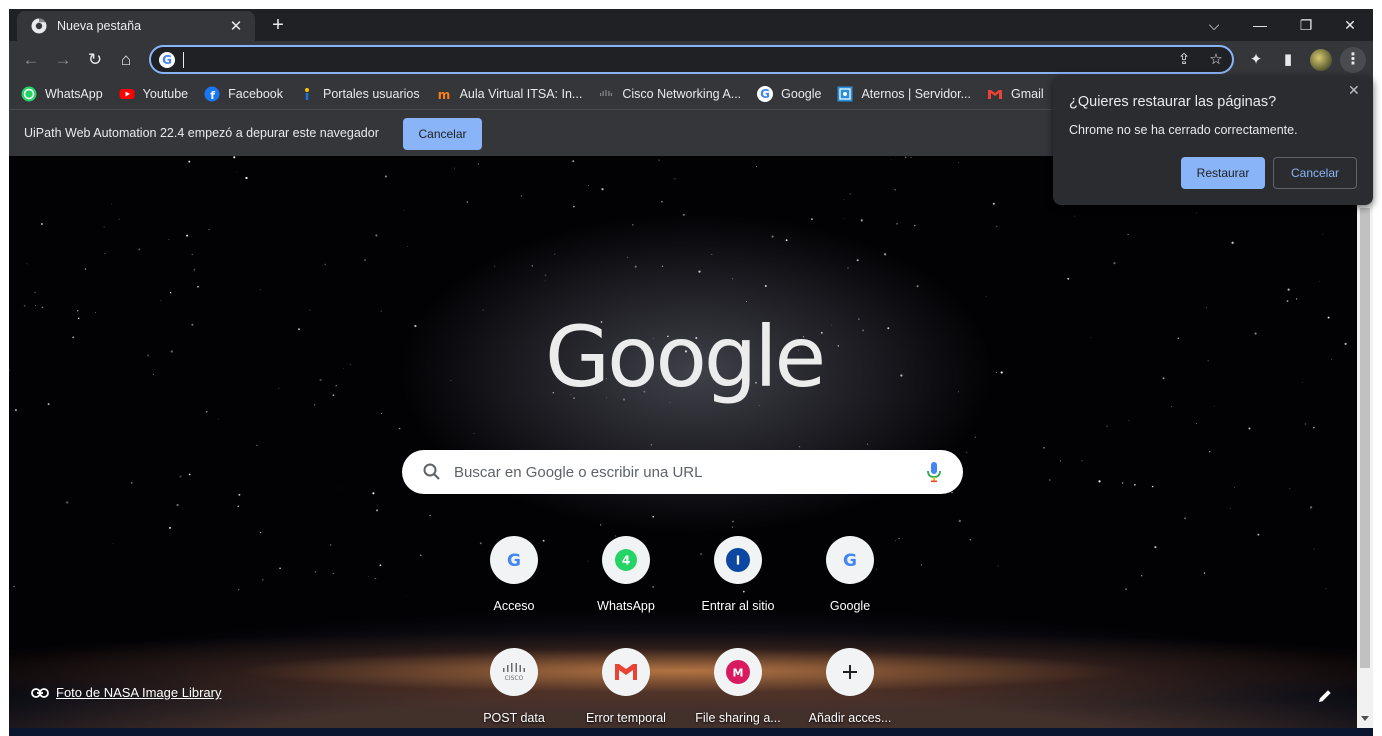 Image resolution: width=1382 pixels, height=736 pixels. What do you see at coordinates (578, 472) in the screenshot?
I see `search-placeholder: Buscar en Google o escribir una URL` at bounding box center [578, 472].